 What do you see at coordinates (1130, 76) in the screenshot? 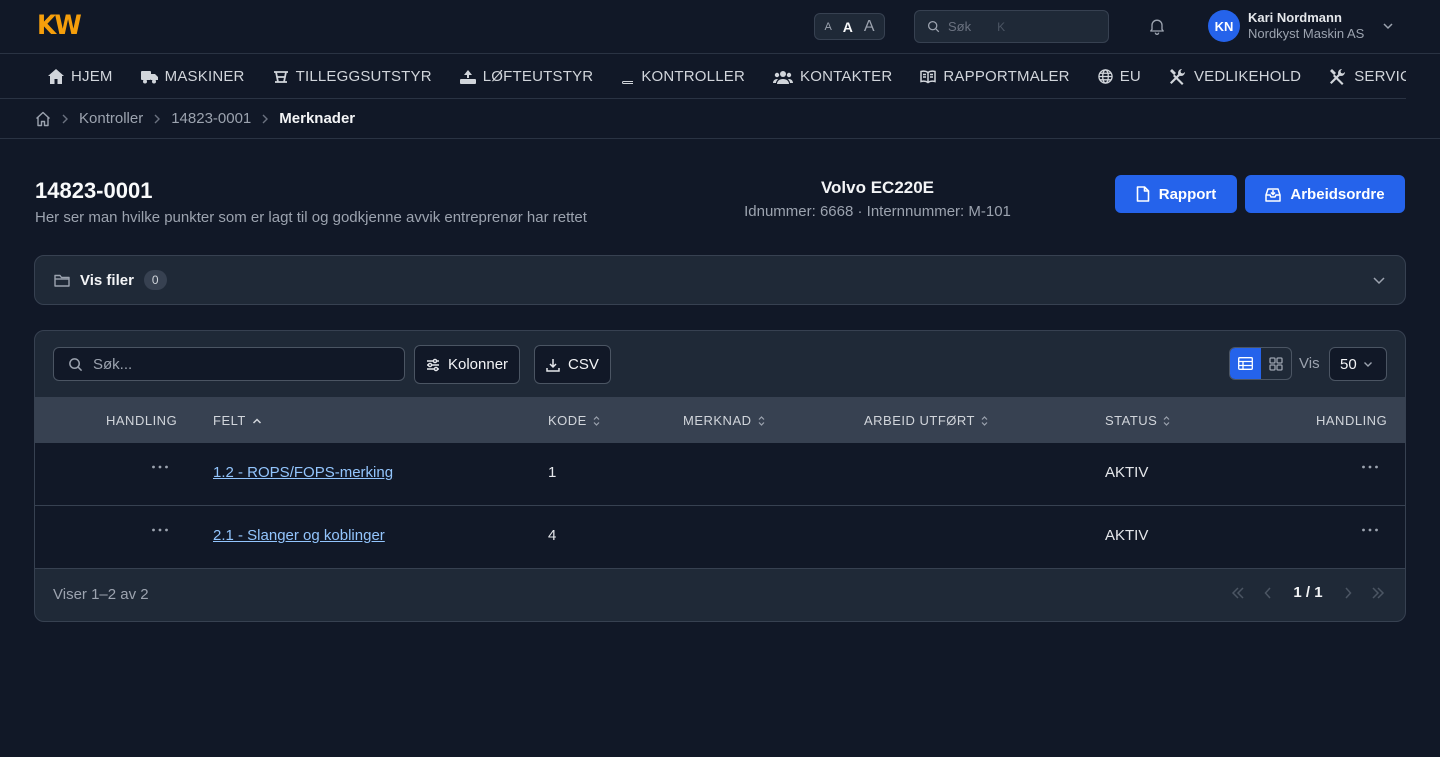
I see `nav-label: EU` at bounding box center [1130, 76].